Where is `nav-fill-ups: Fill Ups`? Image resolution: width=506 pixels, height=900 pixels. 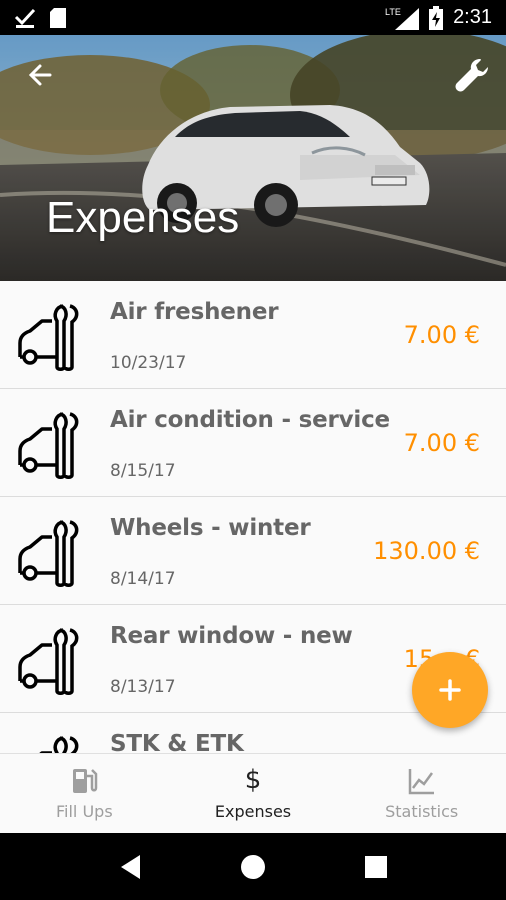 nav-fill-ups: Fill Ups is located at coordinates (84, 793).